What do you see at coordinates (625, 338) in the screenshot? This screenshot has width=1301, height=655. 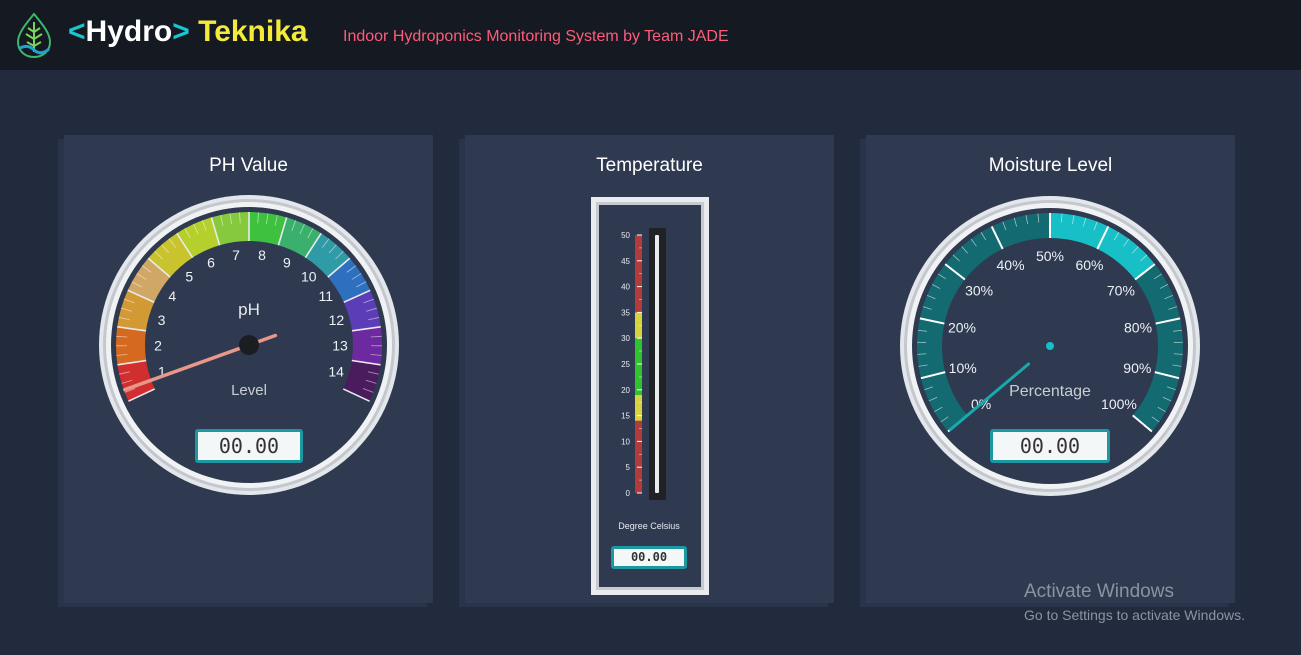 I see `thermometer-tick-label: 30` at bounding box center [625, 338].